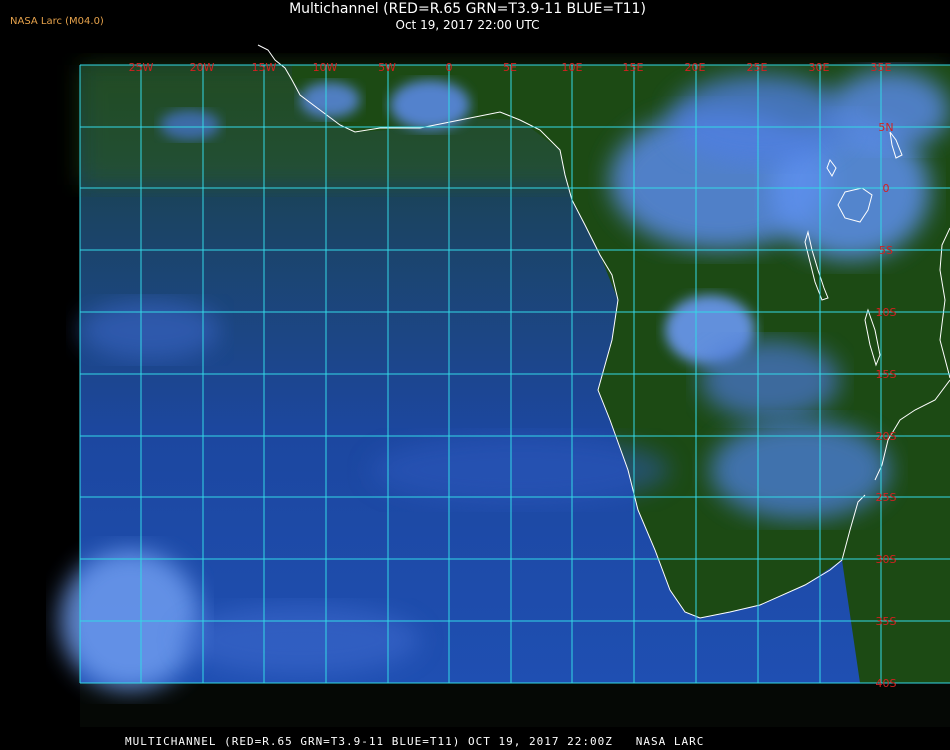  What do you see at coordinates (141, 67) in the screenshot?
I see `longitude-label: 25W` at bounding box center [141, 67].